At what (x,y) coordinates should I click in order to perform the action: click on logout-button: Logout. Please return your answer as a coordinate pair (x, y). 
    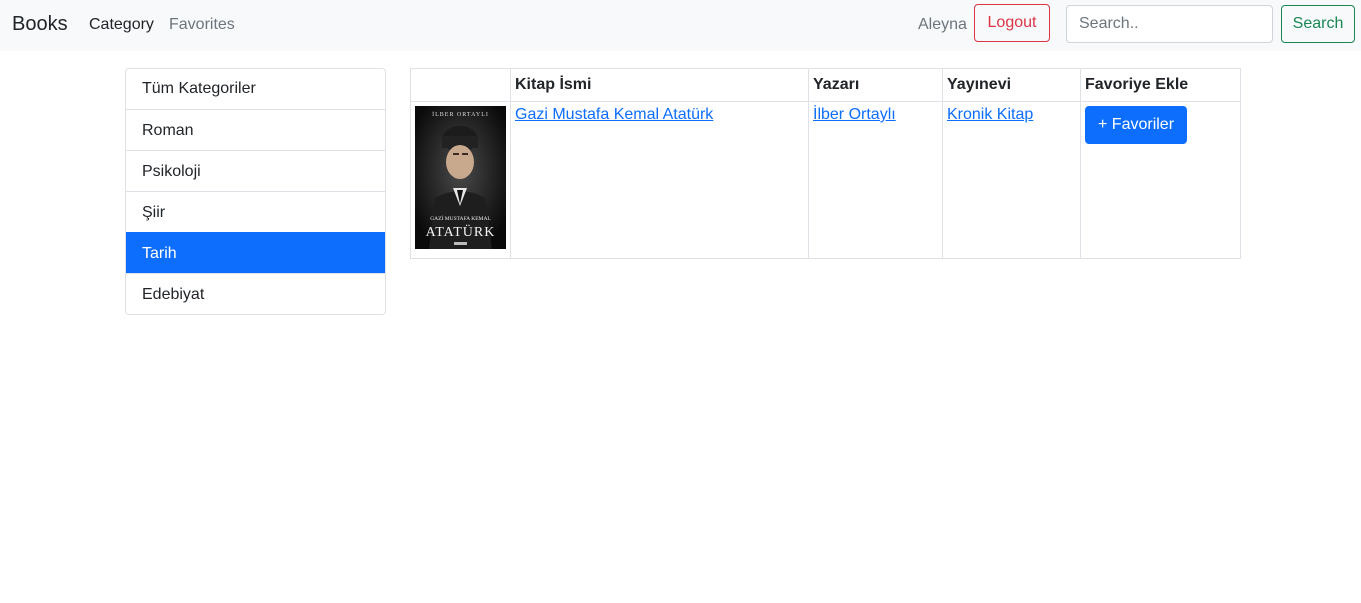
    Looking at the image, I should click on (1012, 23).